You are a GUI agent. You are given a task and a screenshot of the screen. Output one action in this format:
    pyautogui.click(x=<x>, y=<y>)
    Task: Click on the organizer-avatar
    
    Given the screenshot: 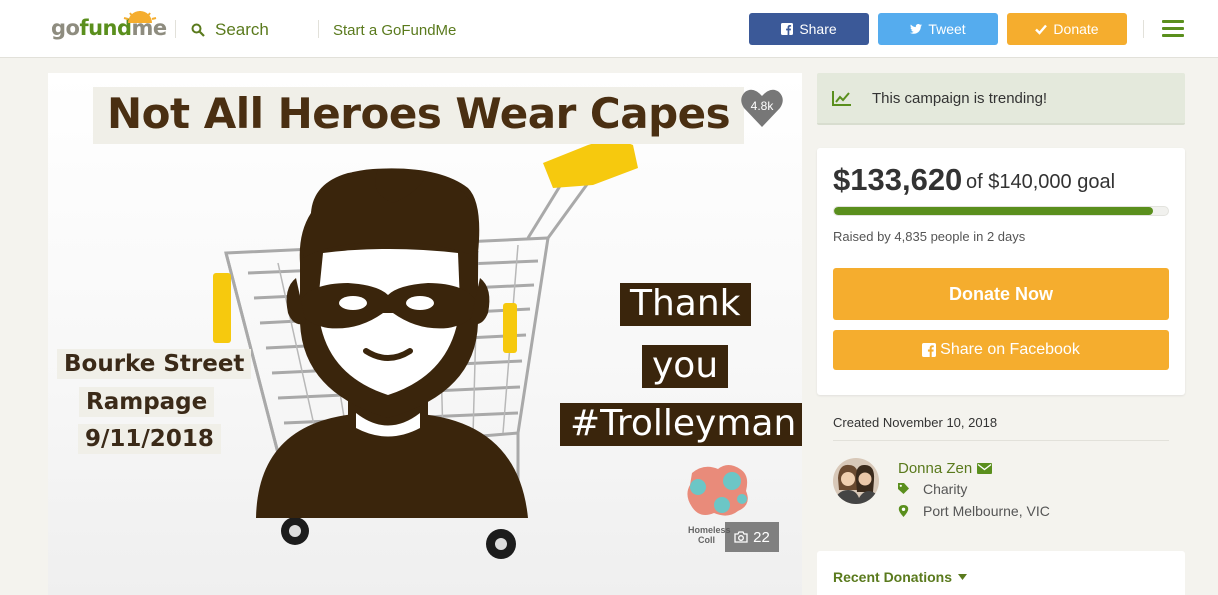 What is the action you would take?
    pyautogui.click(x=856, y=481)
    